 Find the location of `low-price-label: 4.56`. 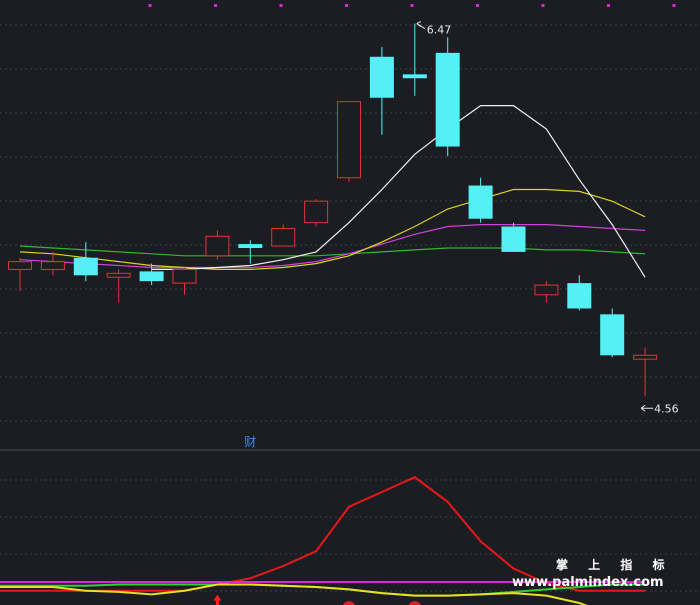

low-price-label: 4.56 is located at coordinates (666, 408).